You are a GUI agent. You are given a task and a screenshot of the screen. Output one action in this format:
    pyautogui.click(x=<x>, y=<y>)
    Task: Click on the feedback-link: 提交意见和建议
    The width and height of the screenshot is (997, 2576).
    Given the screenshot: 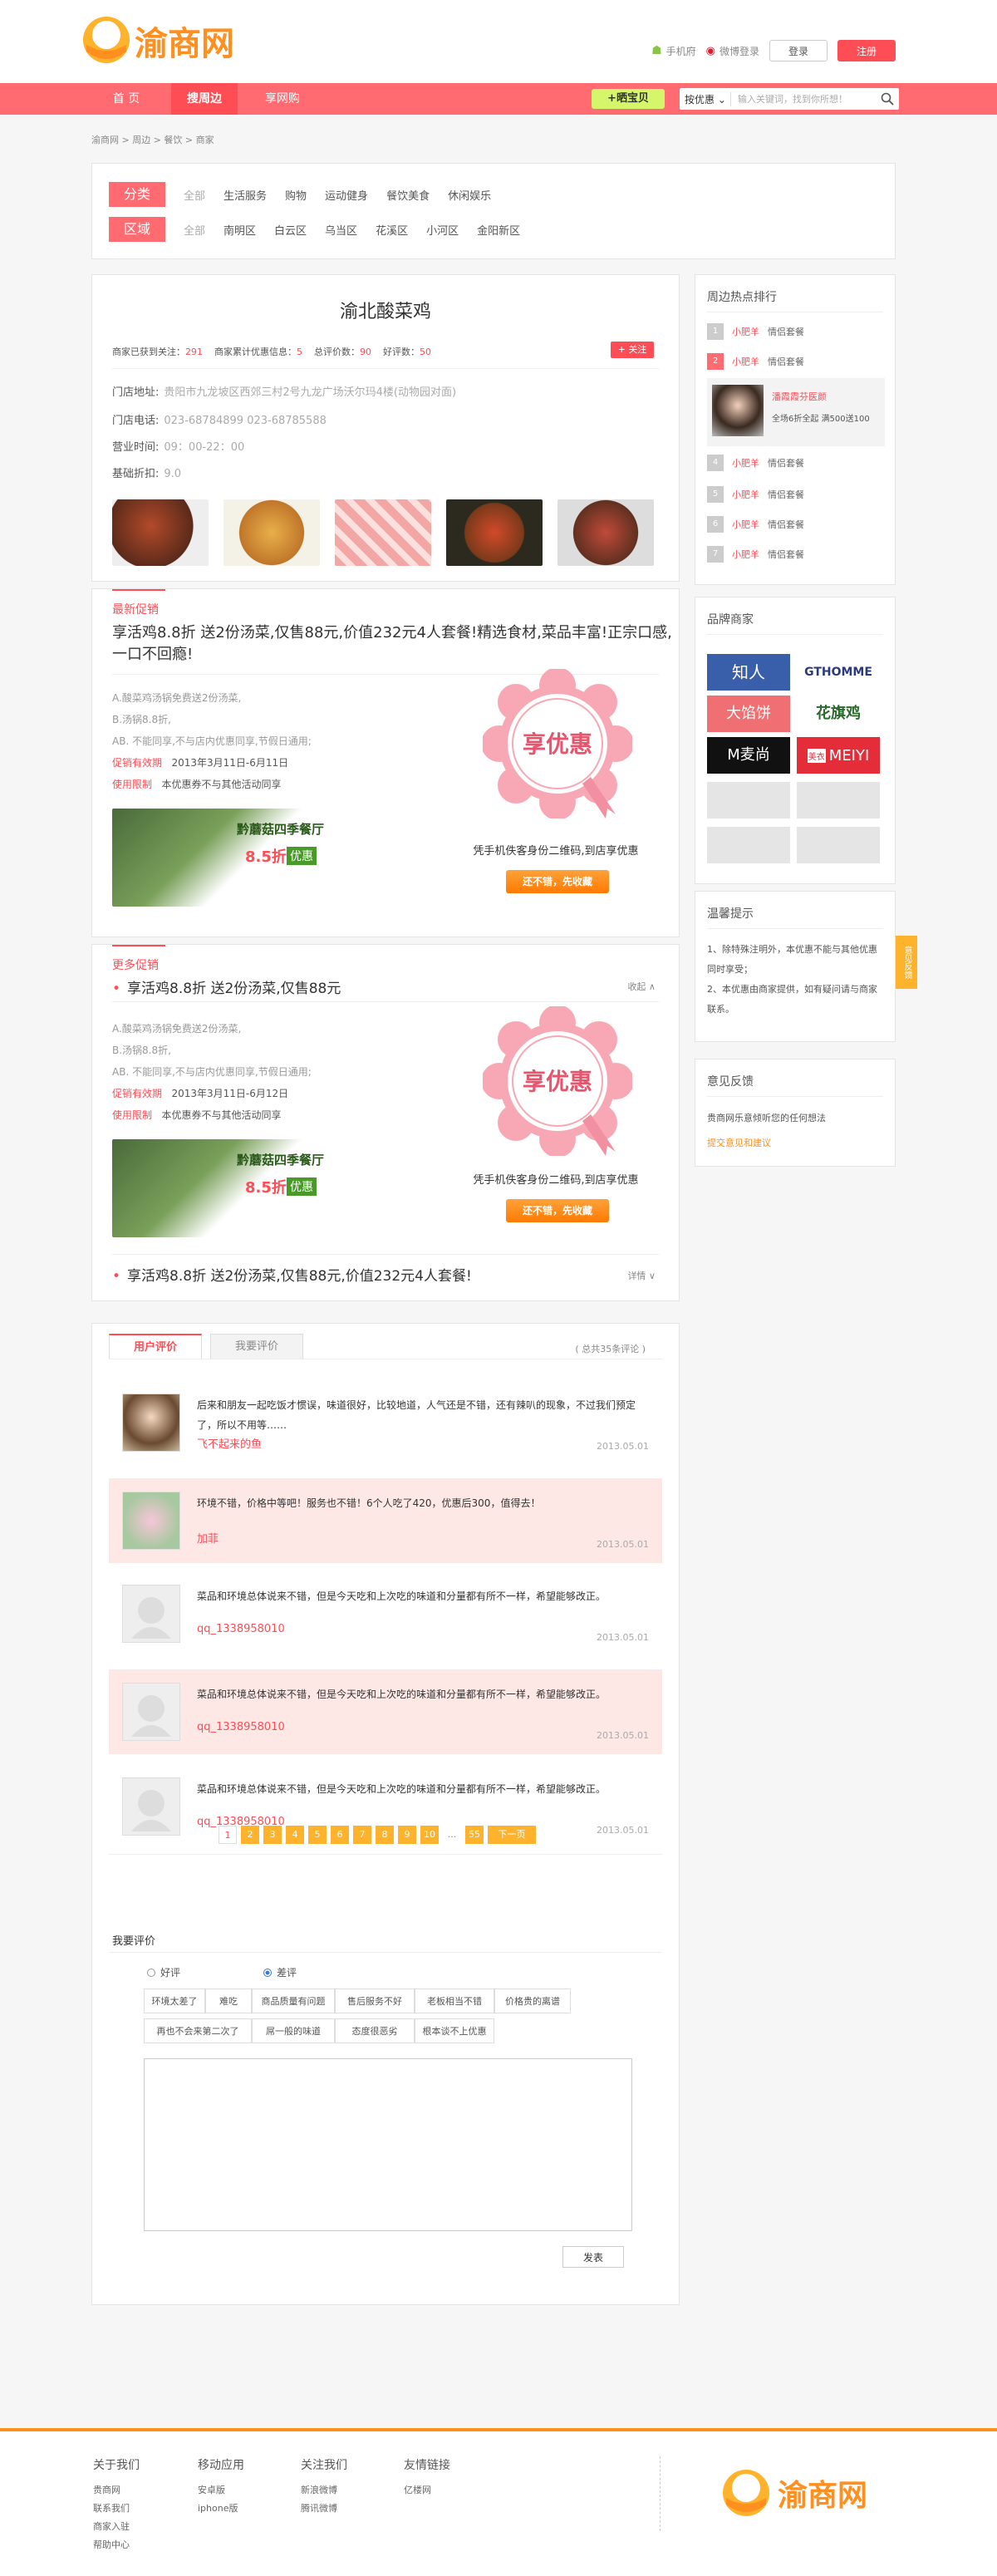 What is the action you would take?
    pyautogui.click(x=739, y=1142)
    